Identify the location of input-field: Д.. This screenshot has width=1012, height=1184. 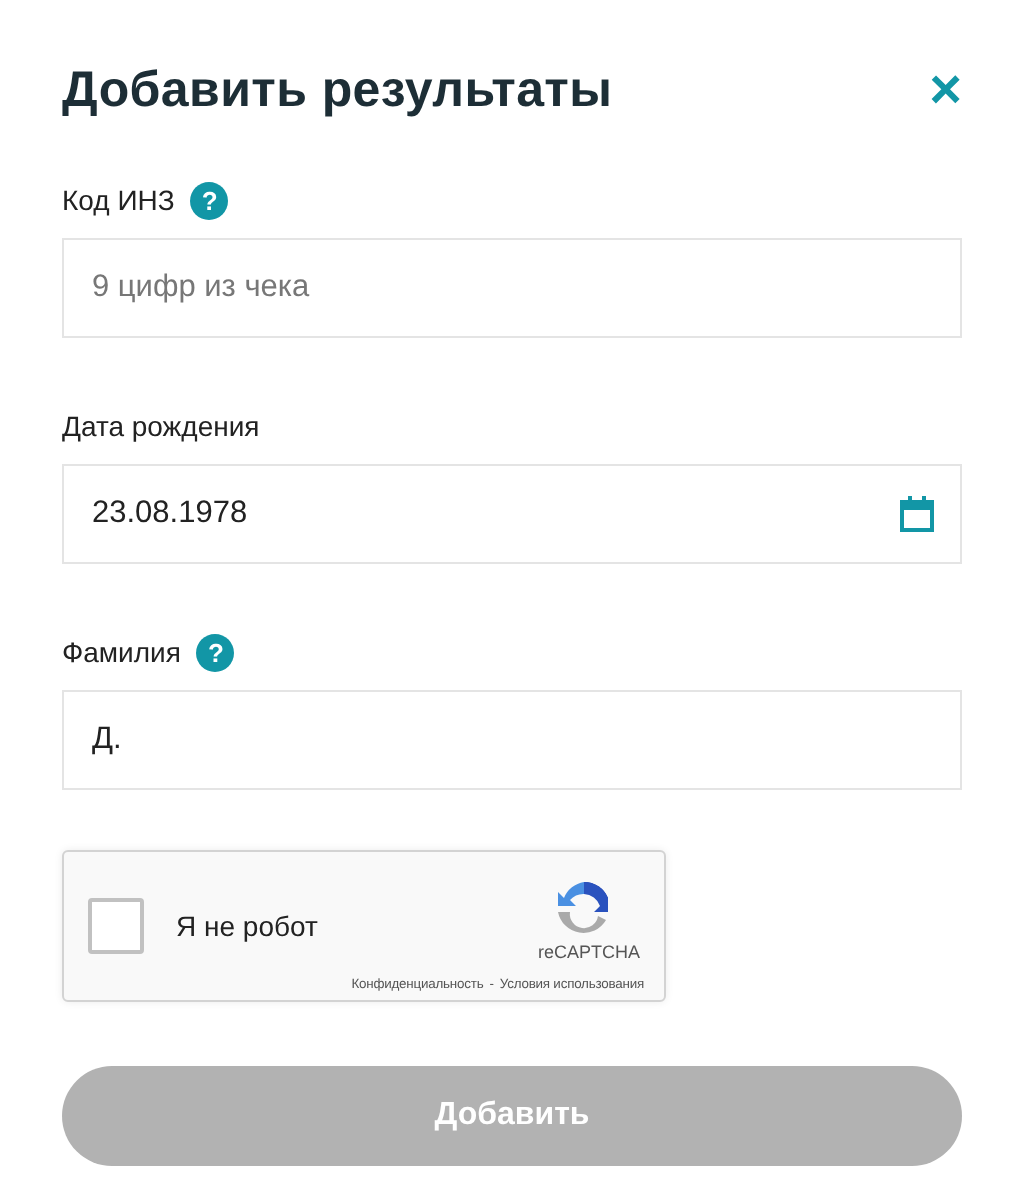
(512, 740).